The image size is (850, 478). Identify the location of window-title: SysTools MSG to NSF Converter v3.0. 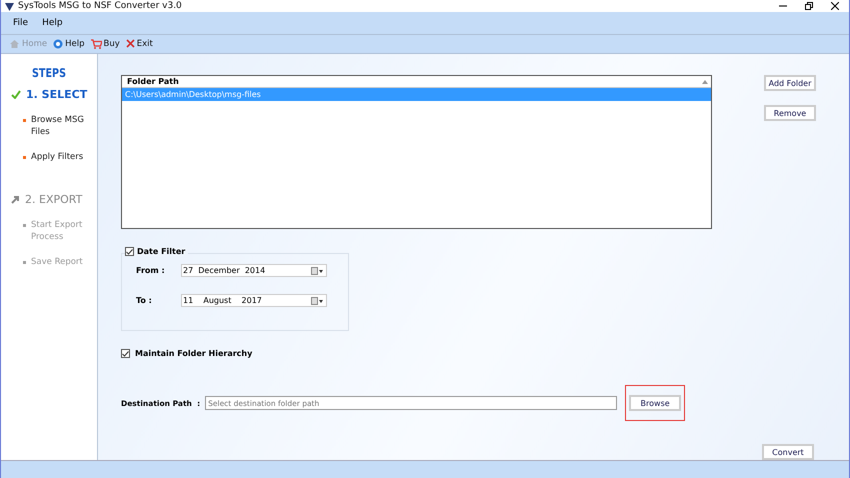
(100, 6).